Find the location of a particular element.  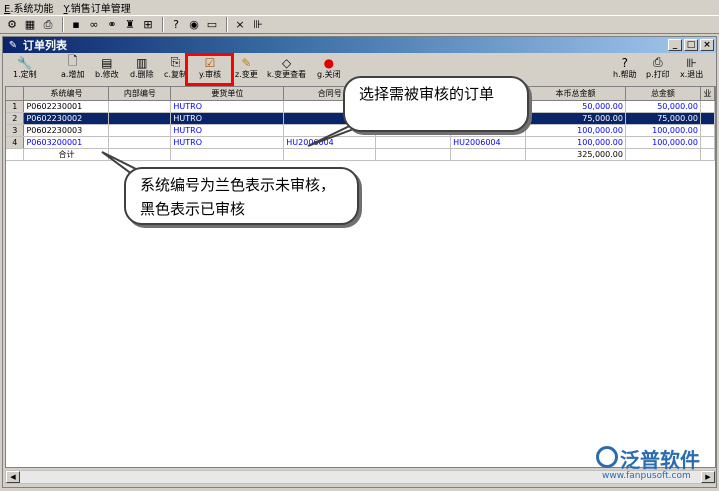

globe-icon: ◉ is located at coordinates (194, 24).